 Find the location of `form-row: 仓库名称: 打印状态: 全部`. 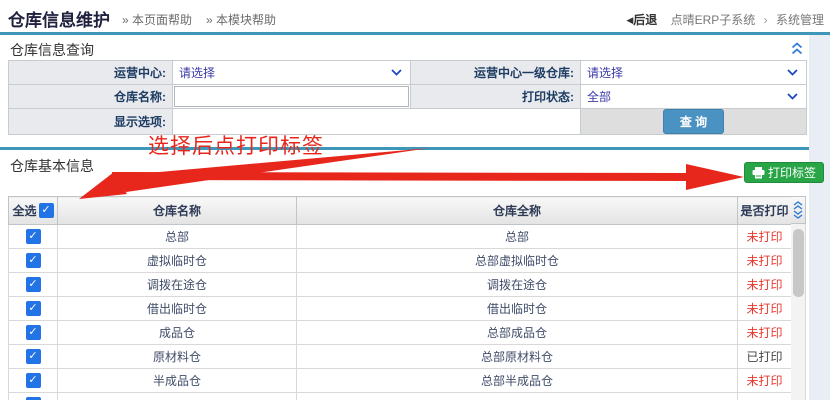

form-row: 仓库名称: 打印状态: 全部 is located at coordinates (407, 96).